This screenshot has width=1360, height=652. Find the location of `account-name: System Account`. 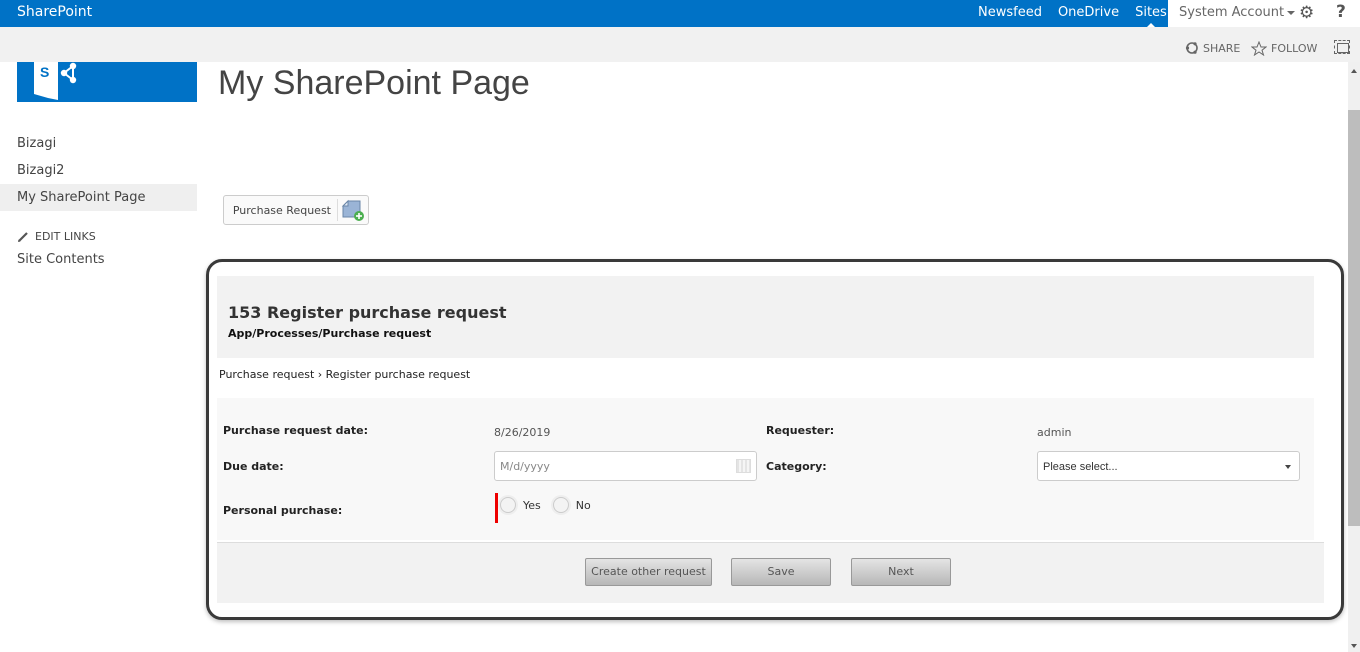

account-name: System Account is located at coordinates (1232, 12).